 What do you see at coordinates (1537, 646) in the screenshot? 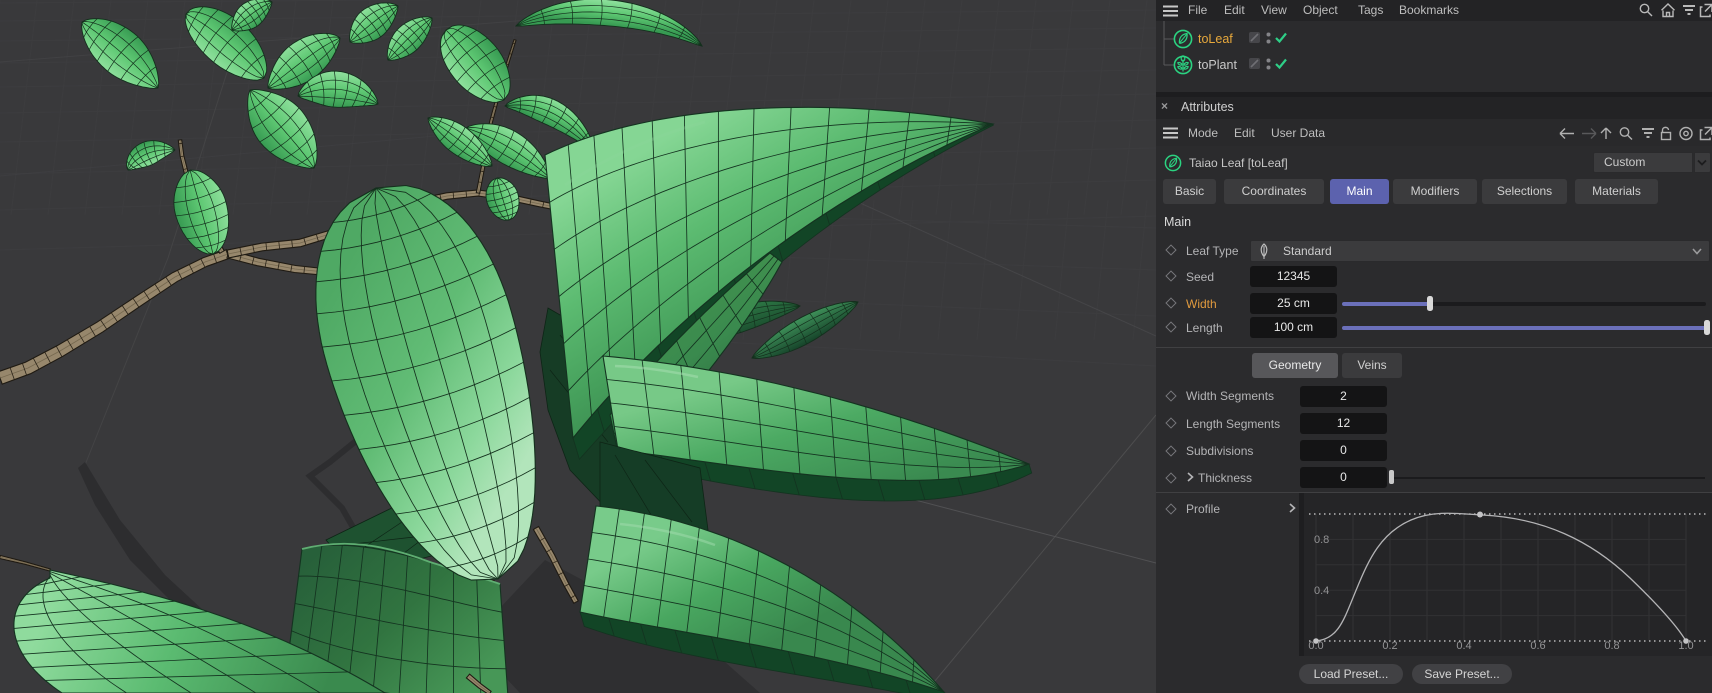
I see `svg-text: 0.6` at bounding box center [1537, 646].